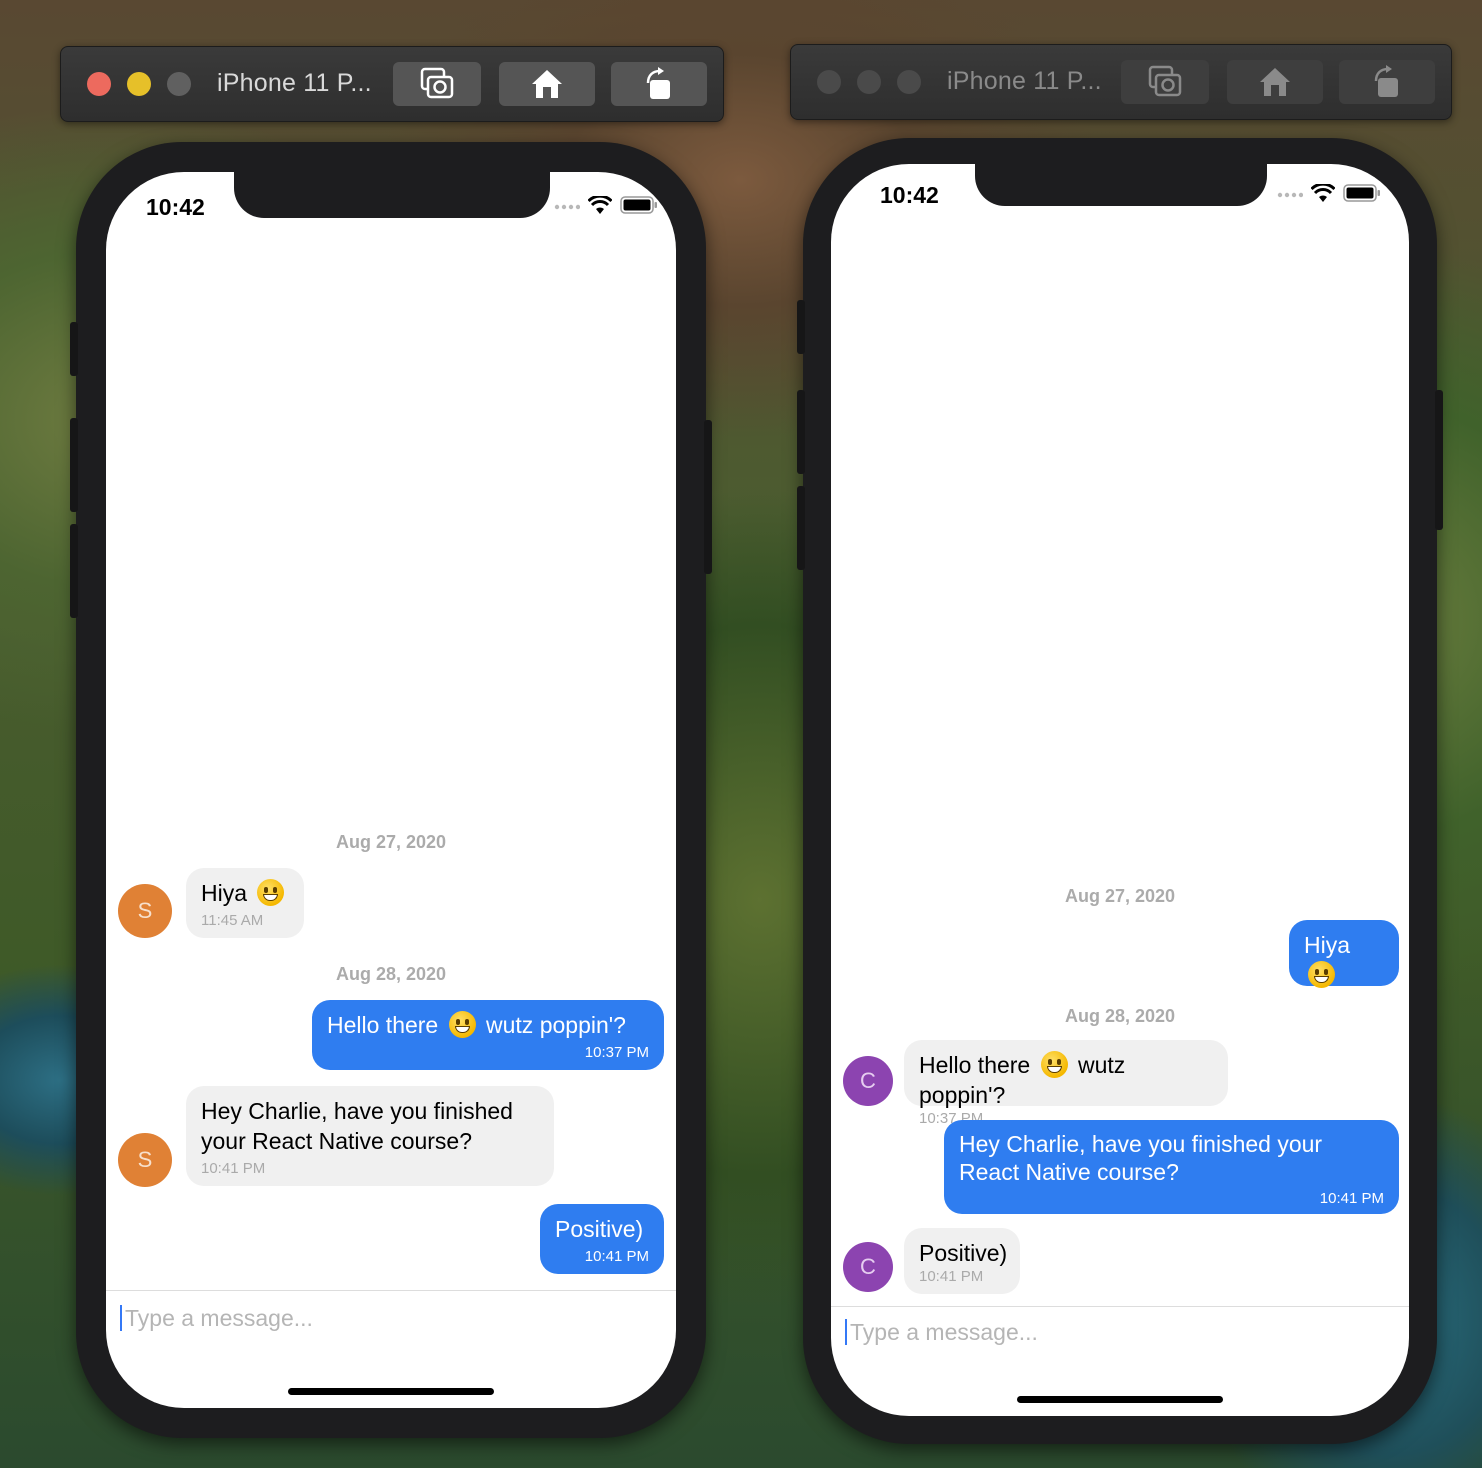 This screenshot has width=1482, height=1468. I want to click on message-bubble-incoming: Positive) 10:41 PM, so click(962, 1261).